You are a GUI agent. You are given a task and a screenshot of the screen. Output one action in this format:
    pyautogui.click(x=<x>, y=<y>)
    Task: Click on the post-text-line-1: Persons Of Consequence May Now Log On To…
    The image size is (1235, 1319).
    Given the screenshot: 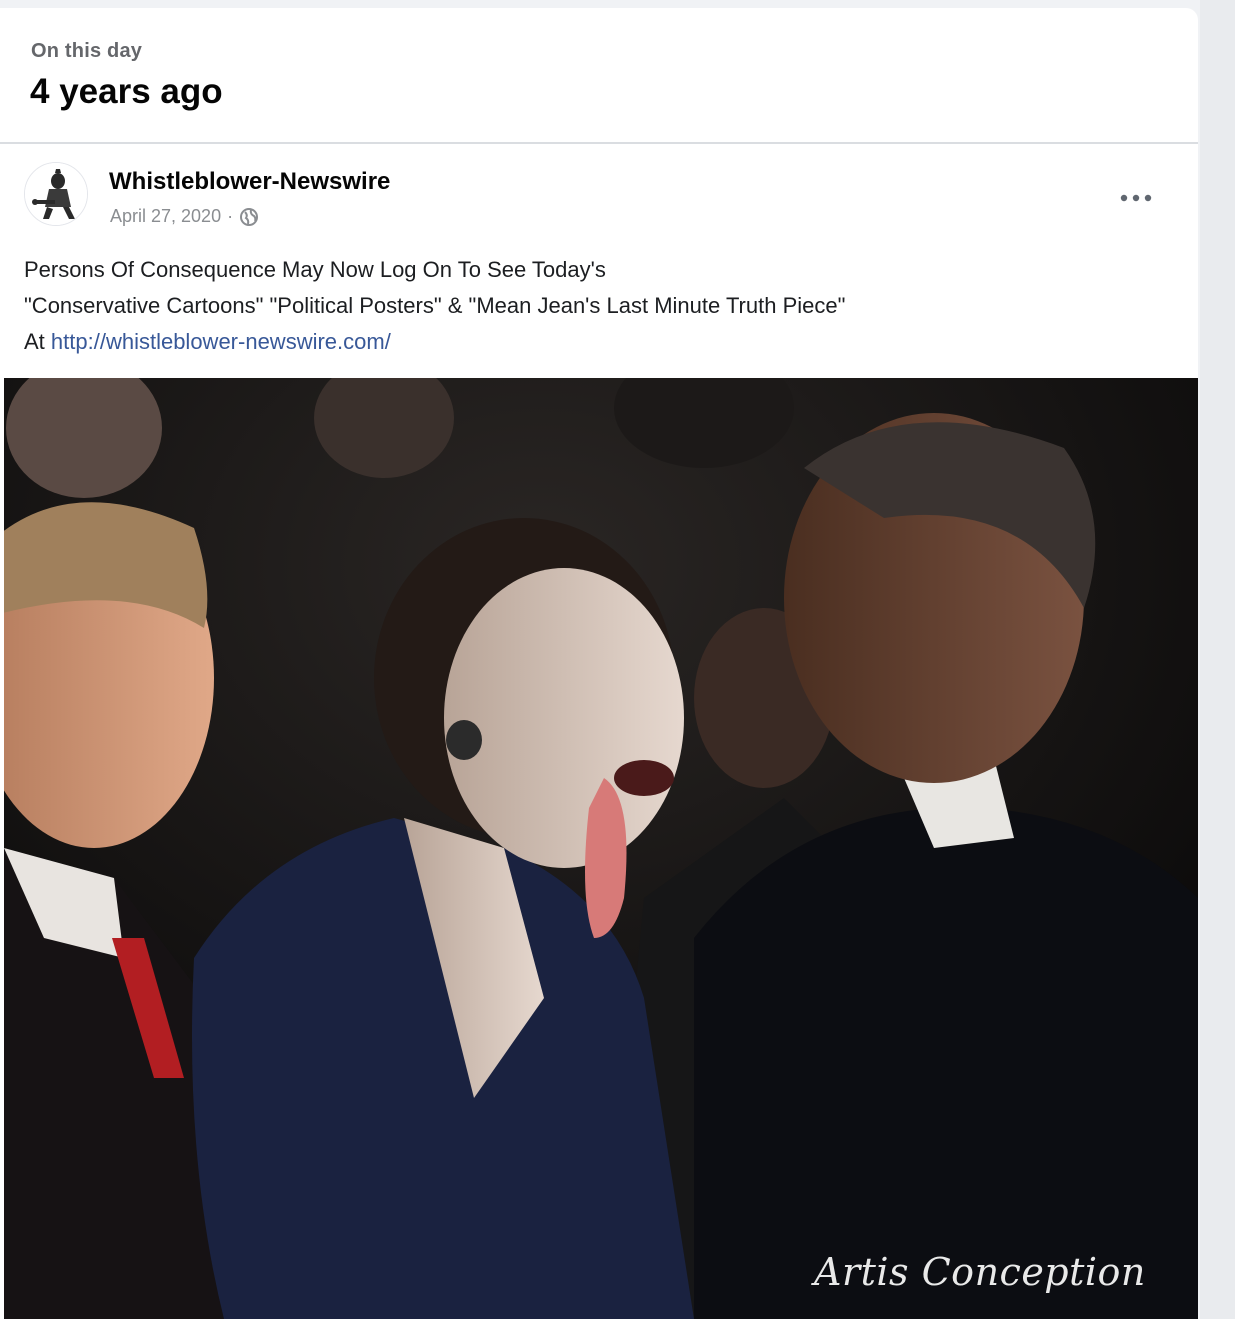 What is the action you would take?
    pyautogui.click(x=315, y=269)
    